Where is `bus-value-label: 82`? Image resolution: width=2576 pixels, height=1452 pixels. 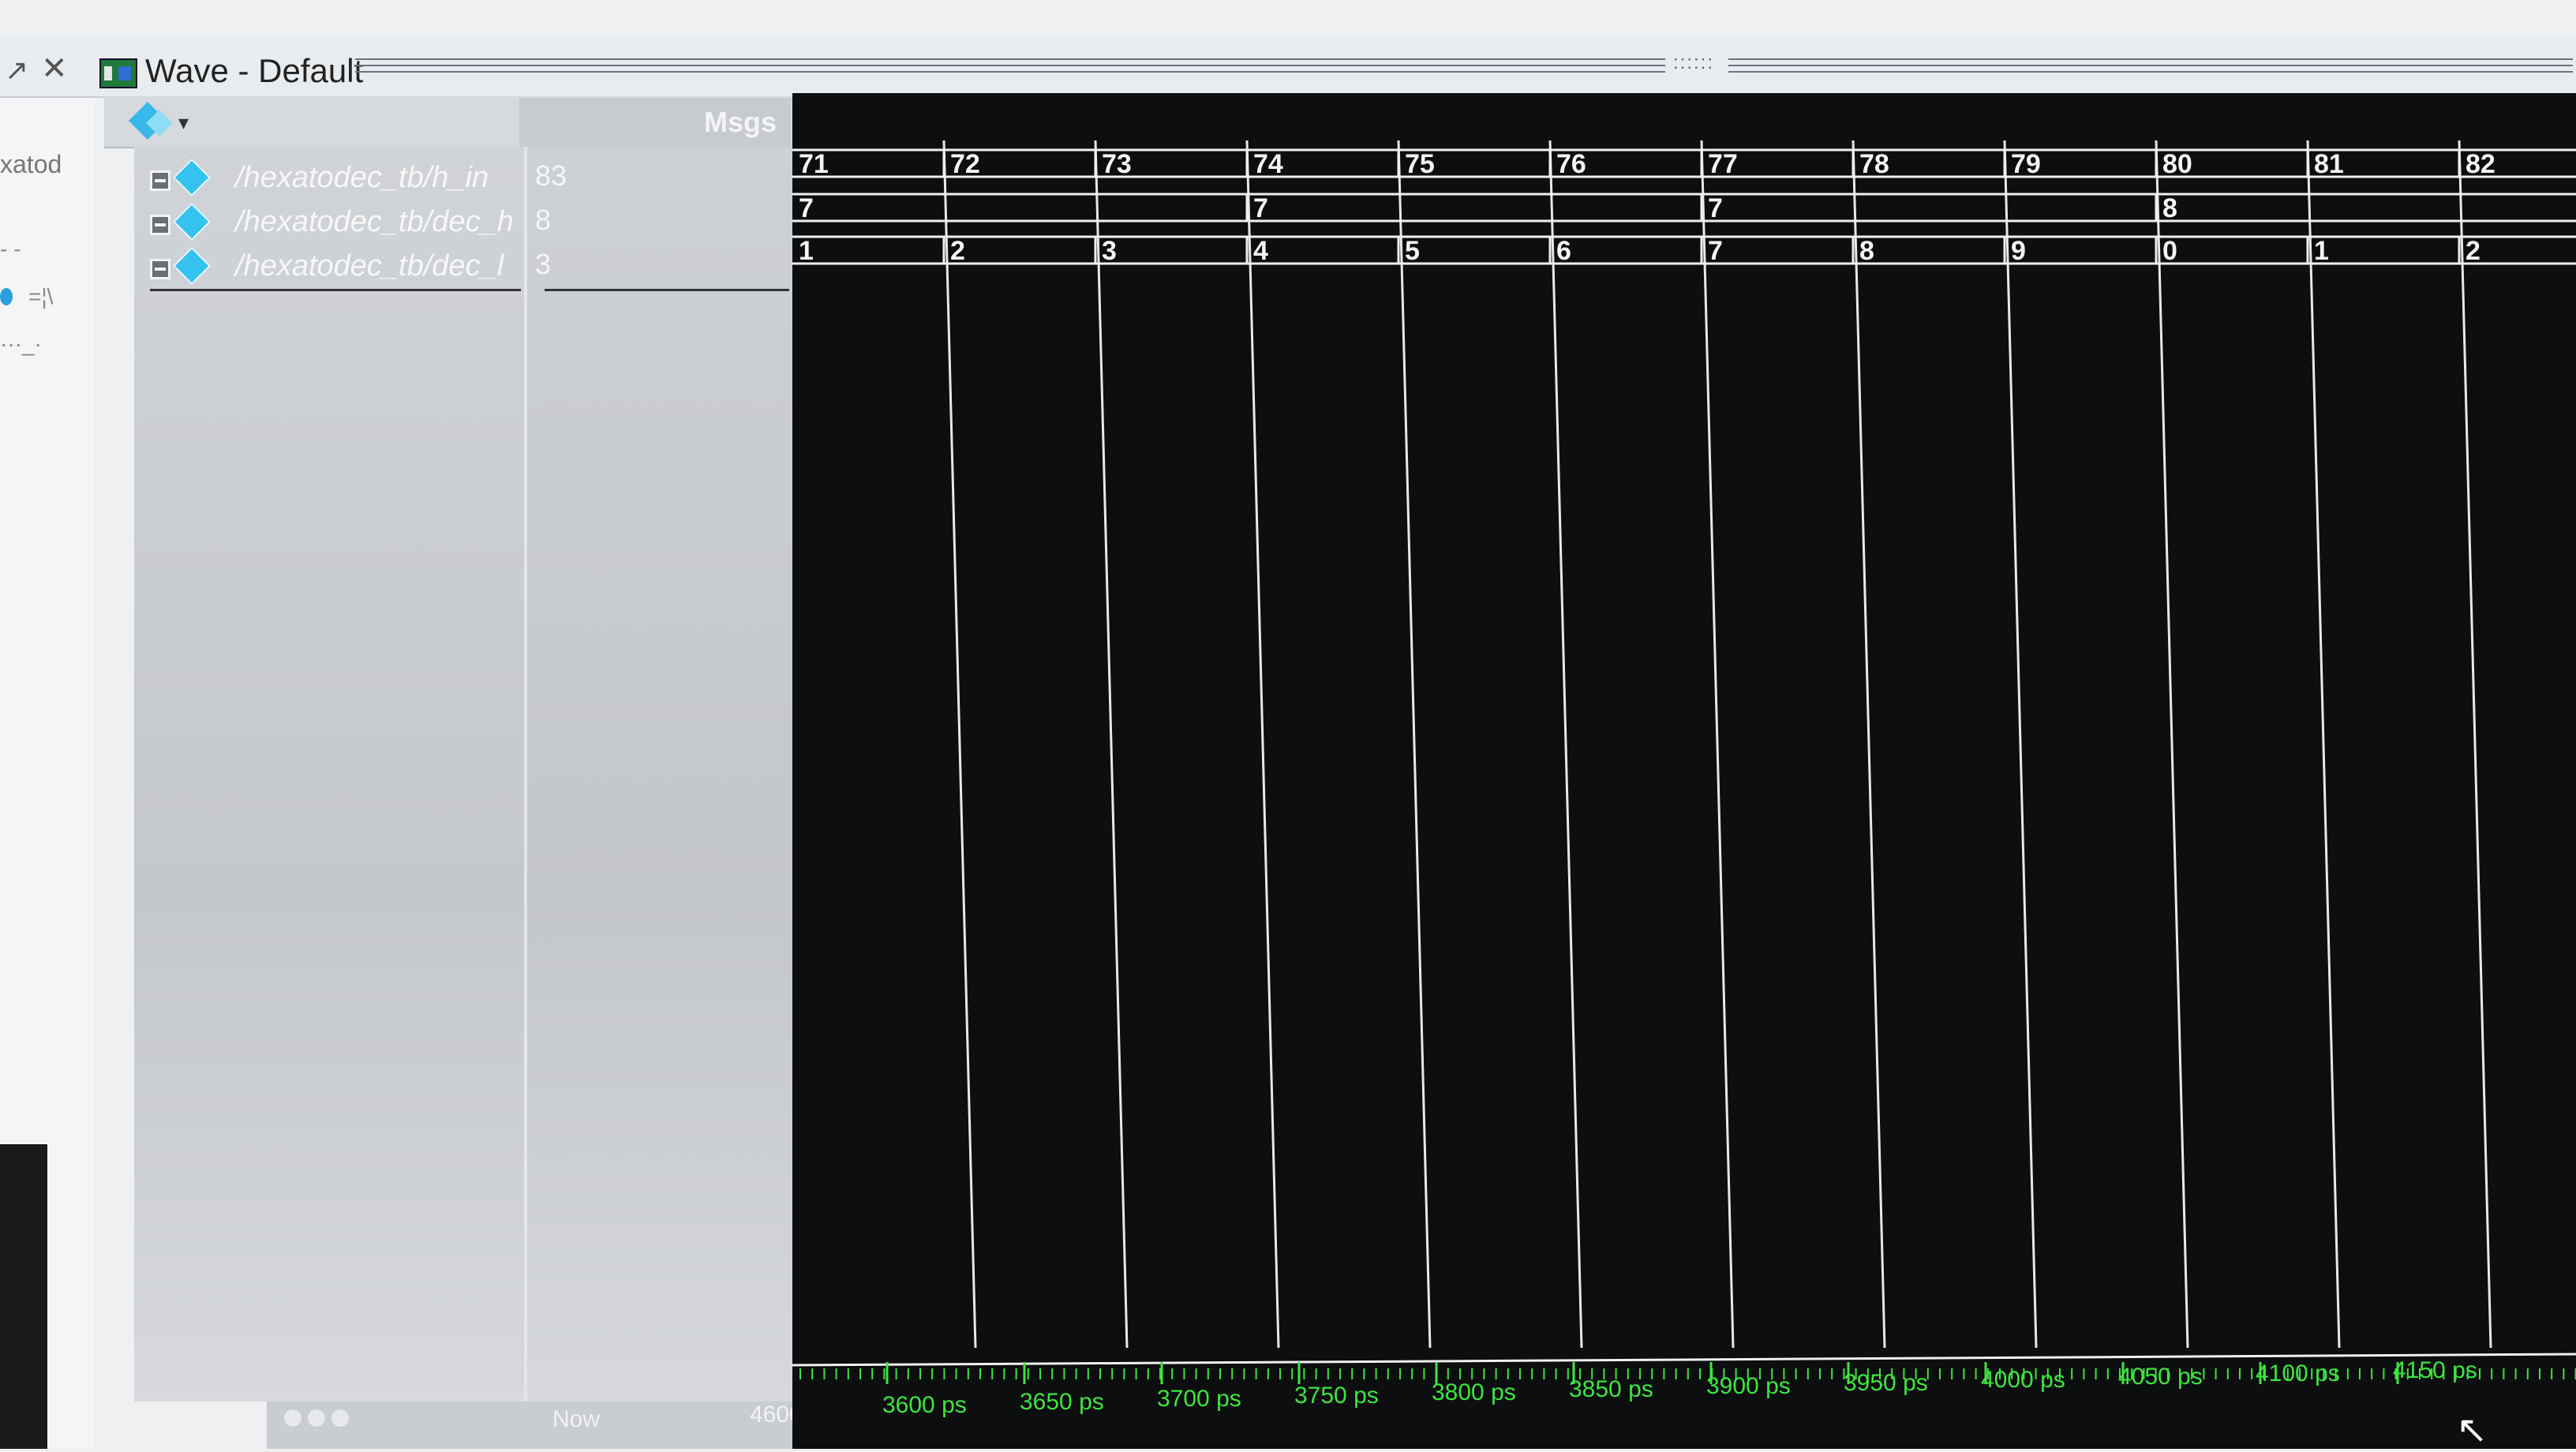
bus-value-label: 82 is located at coordinates (2481, 164).